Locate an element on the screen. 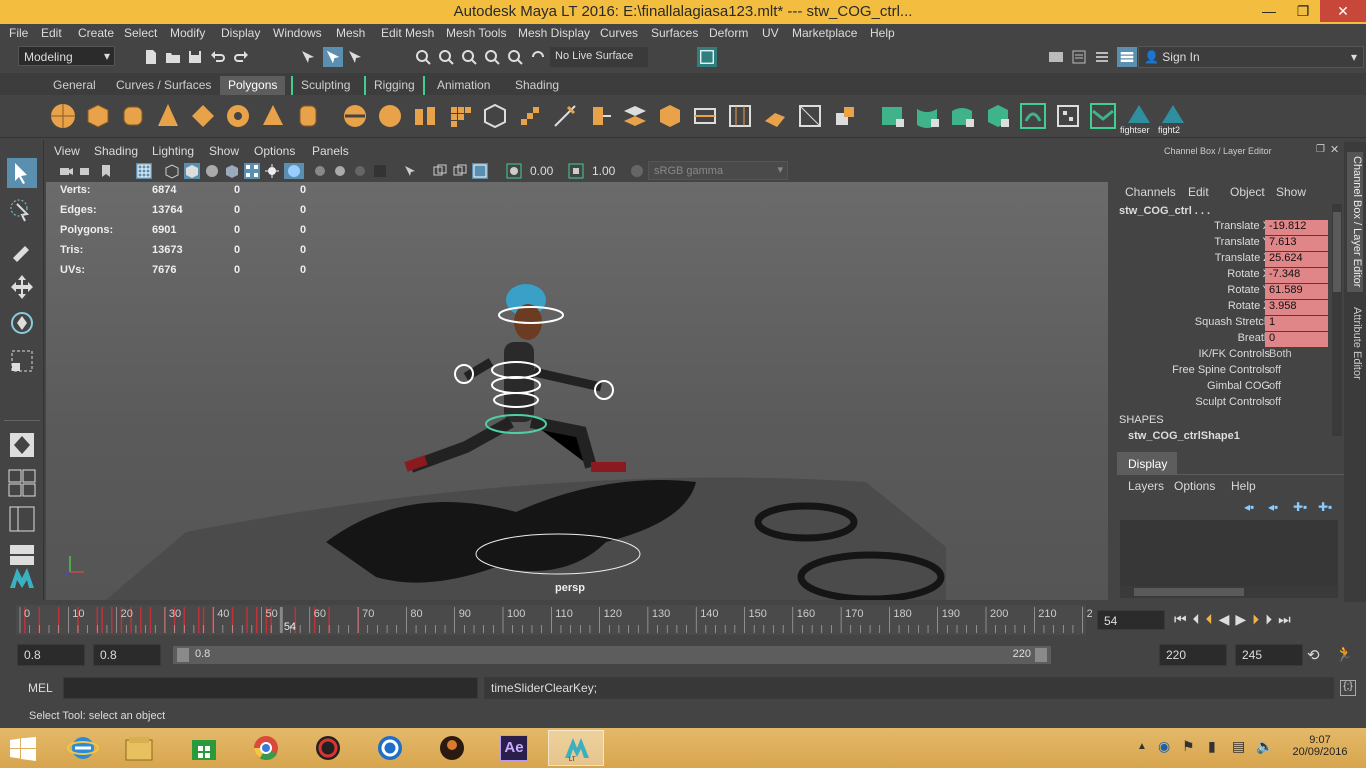 This screenshot has height=768, width=1366. open-scene-icon is located at coordinates (173, 57).